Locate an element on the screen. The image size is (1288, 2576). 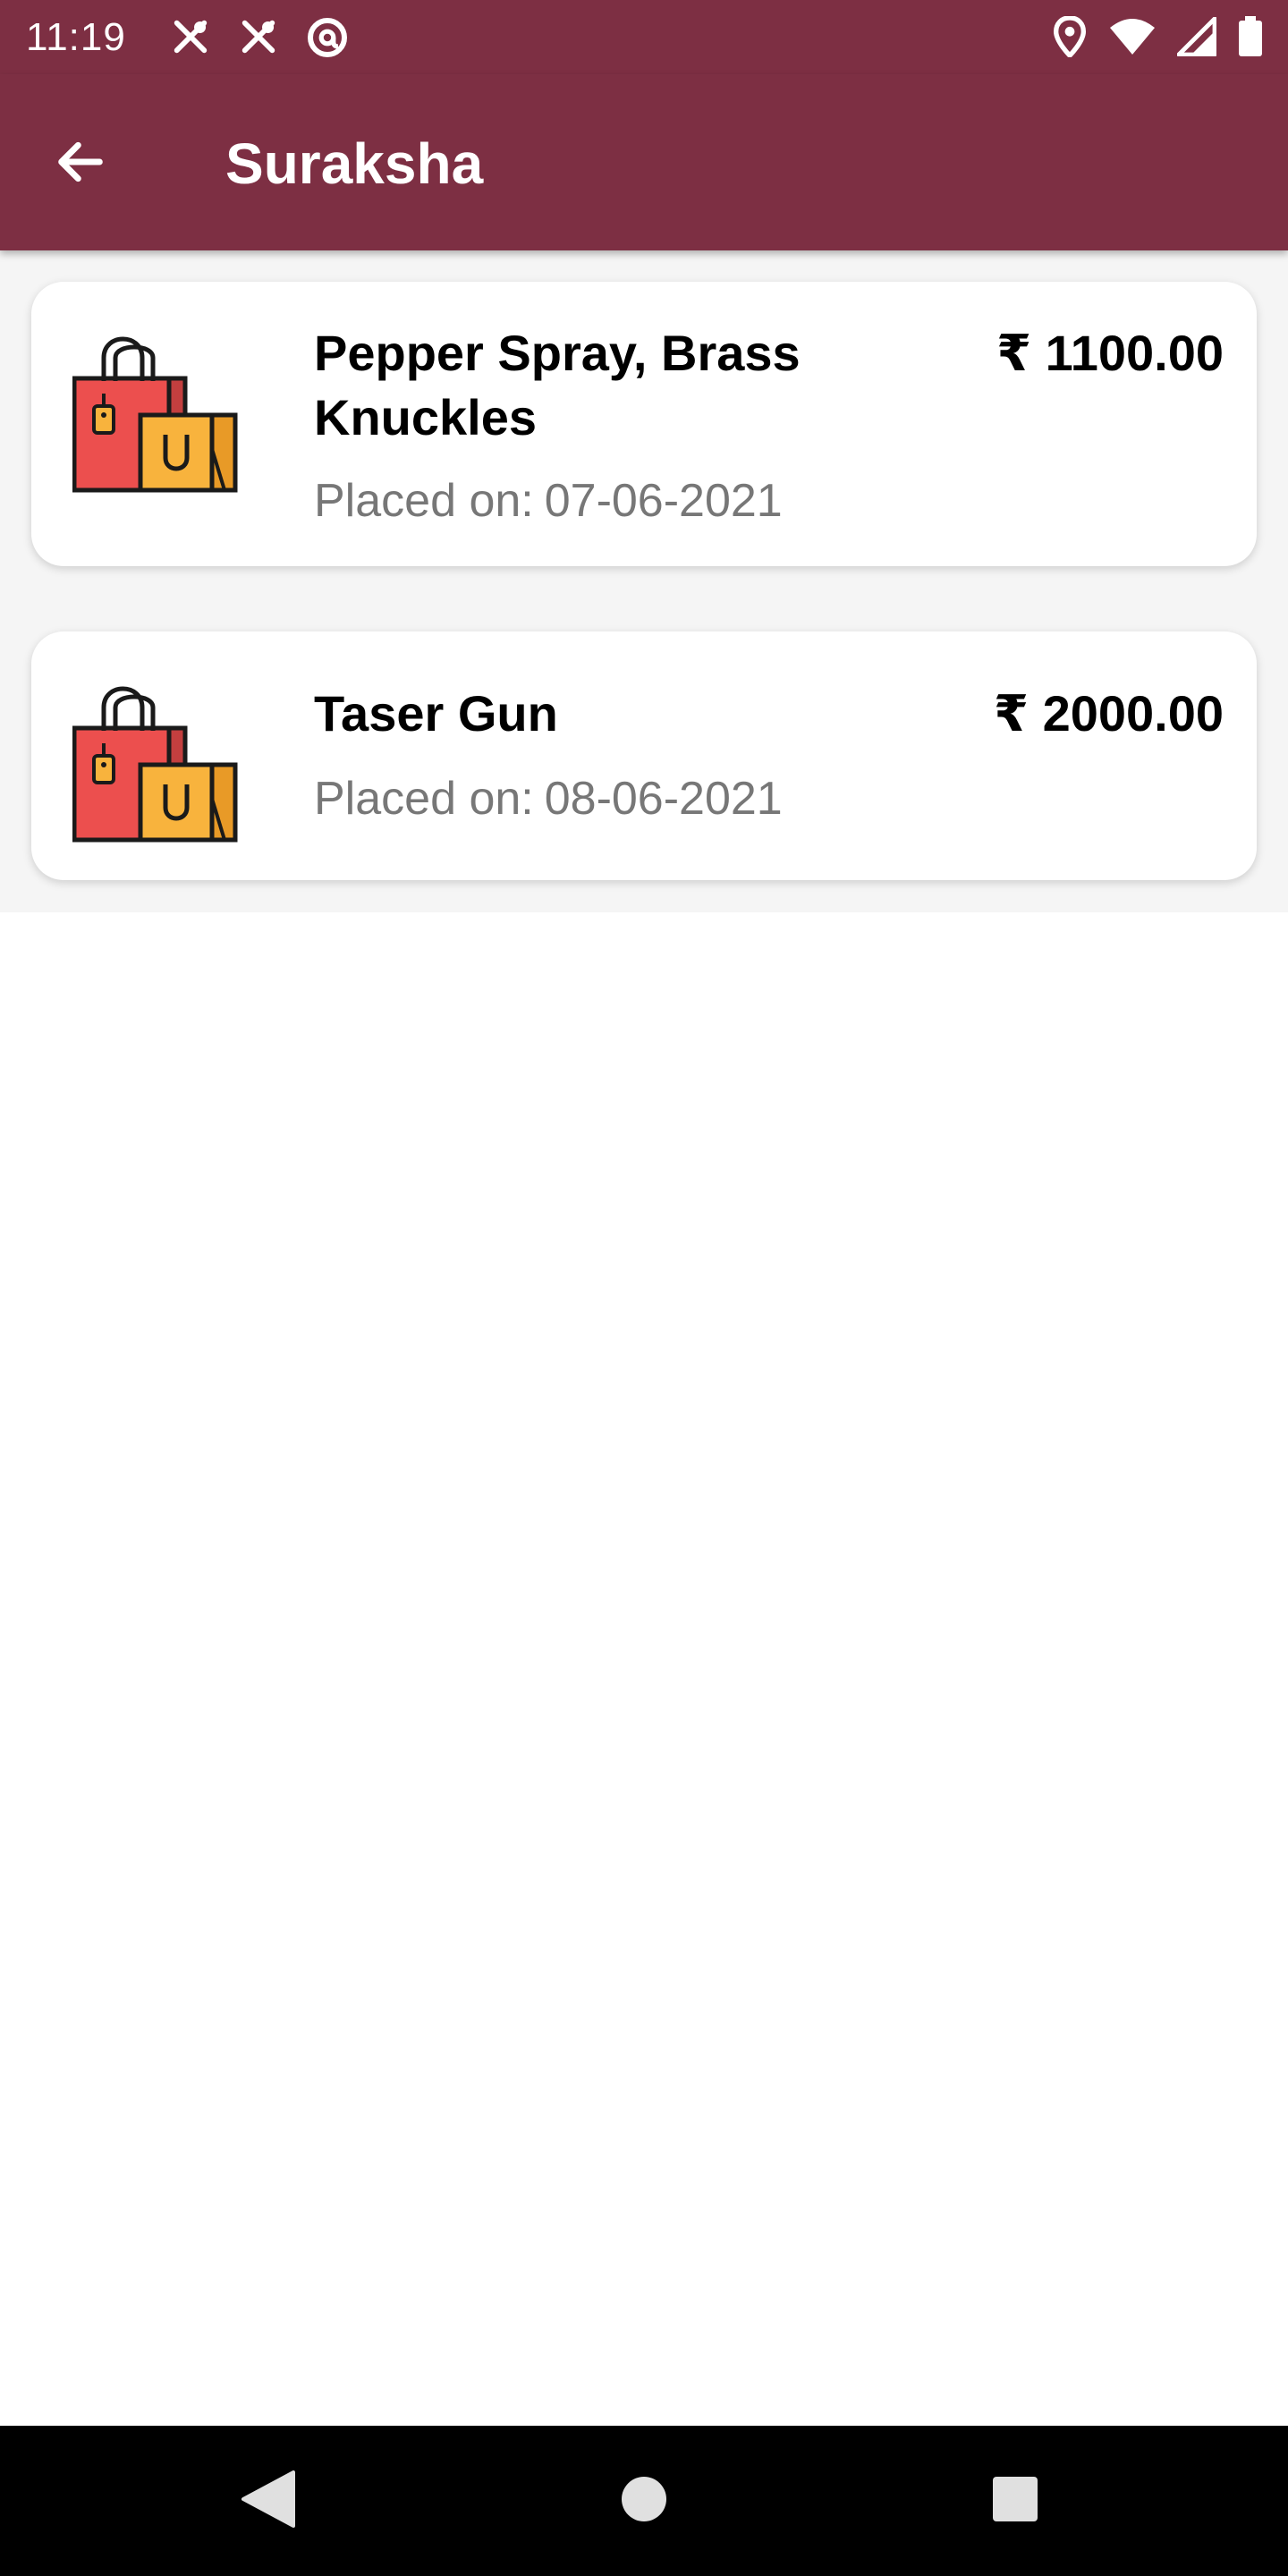
nav-home-circle-icon is located at coordinates (644, 2501).